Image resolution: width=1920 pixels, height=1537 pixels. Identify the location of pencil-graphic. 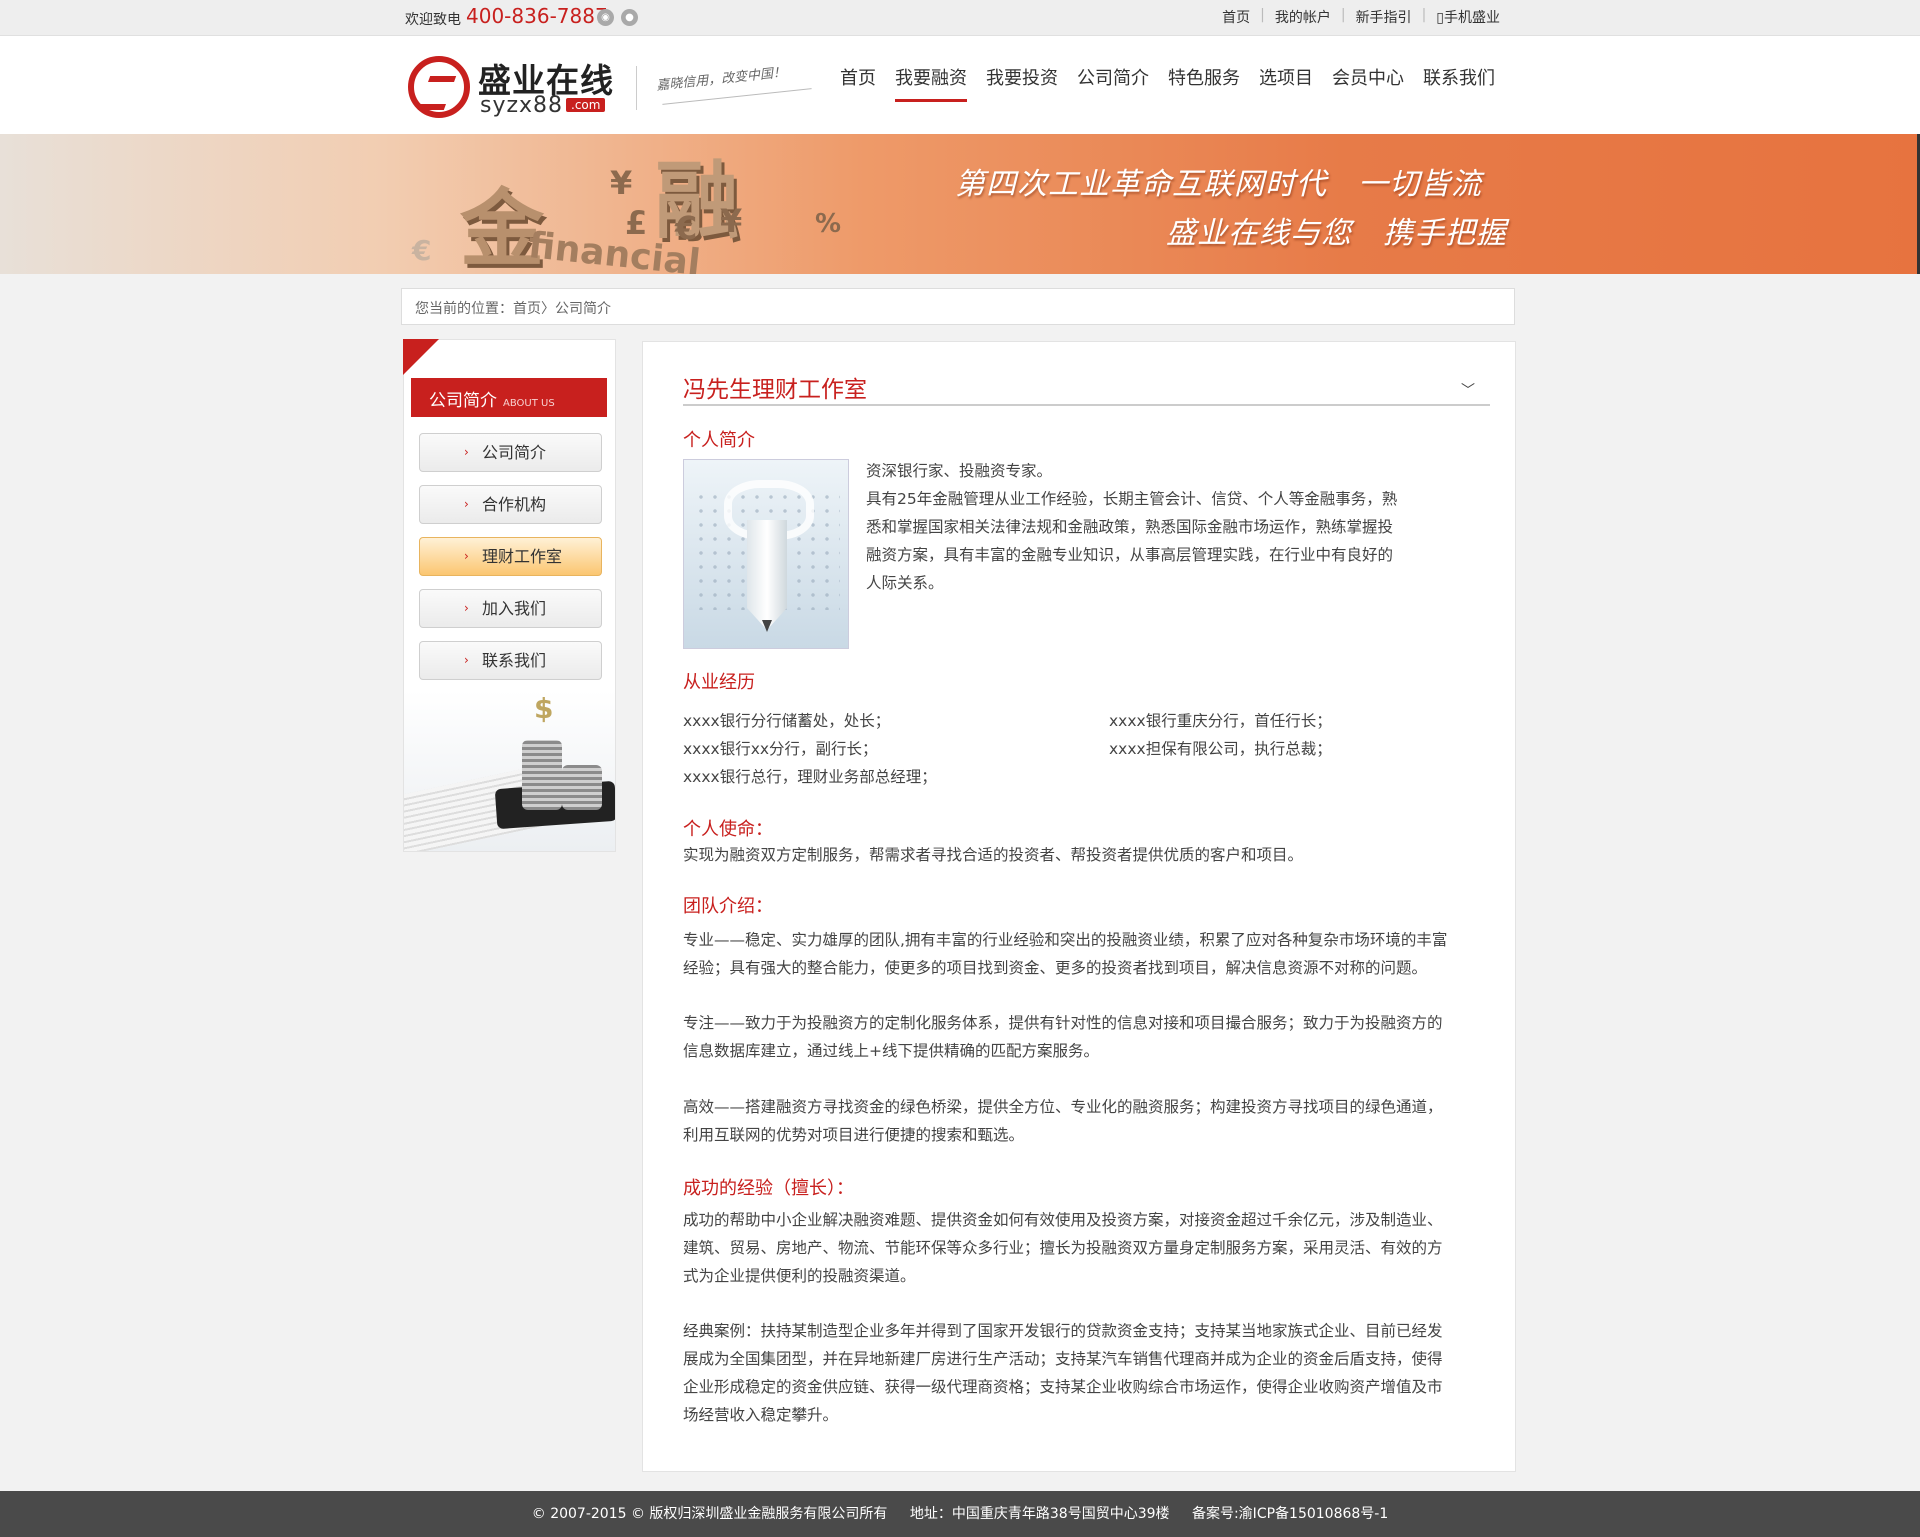
(767, 575).